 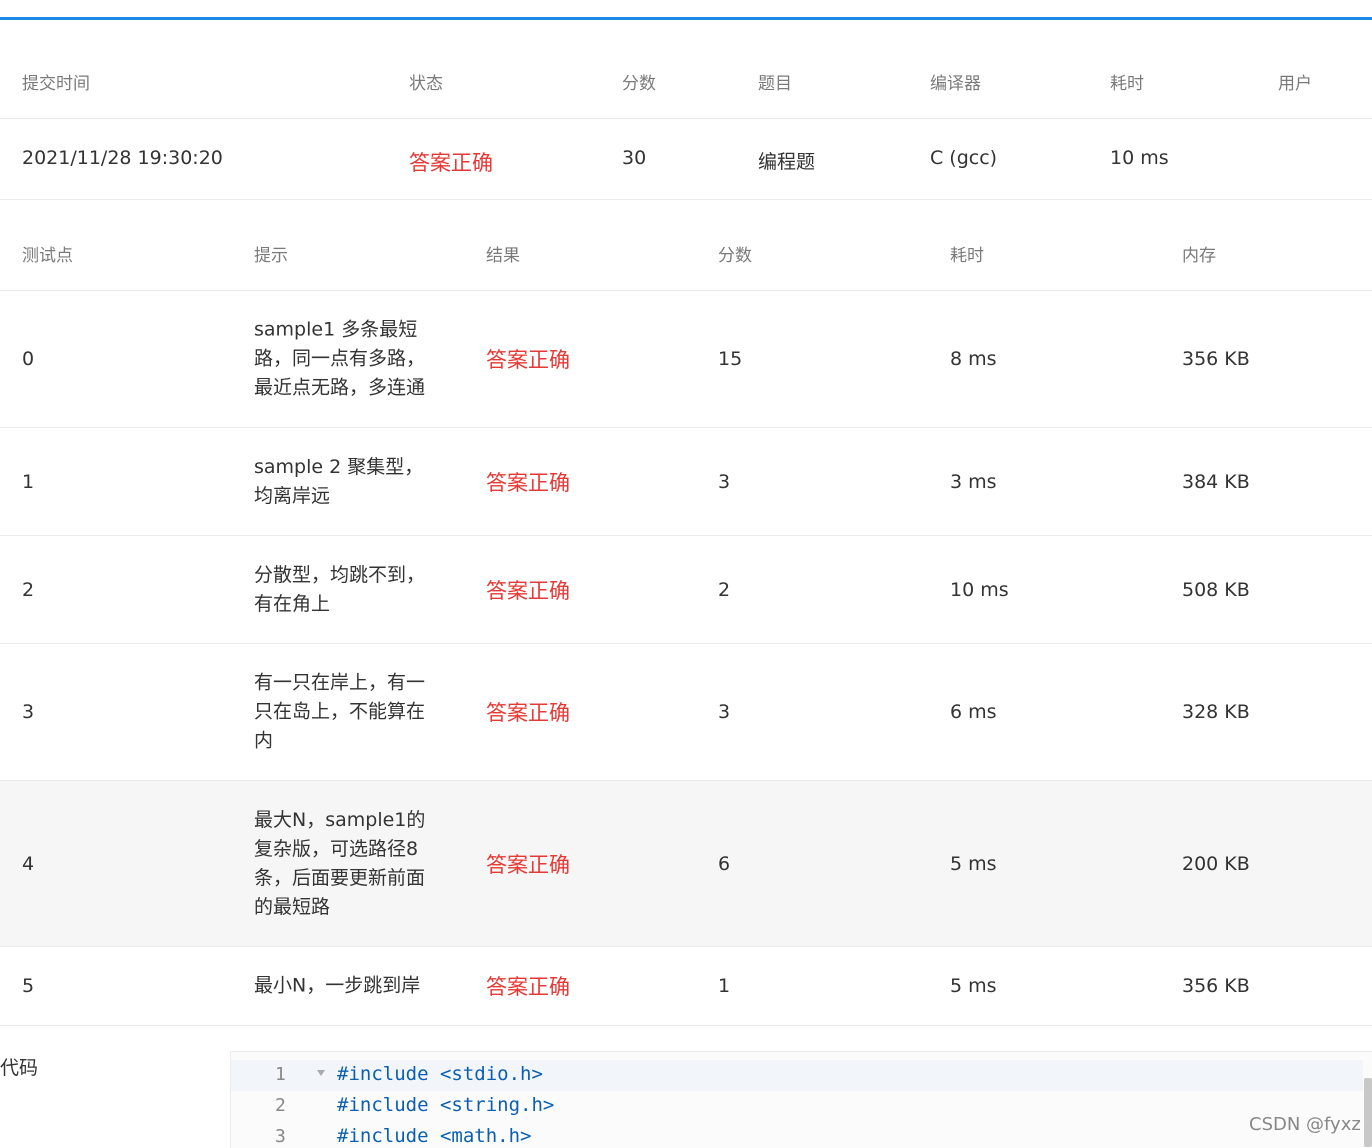 What do you see at coordinates (271, 256) in the screenshot?
I see `header-hint: 提示` at bounding box center [271, 256].